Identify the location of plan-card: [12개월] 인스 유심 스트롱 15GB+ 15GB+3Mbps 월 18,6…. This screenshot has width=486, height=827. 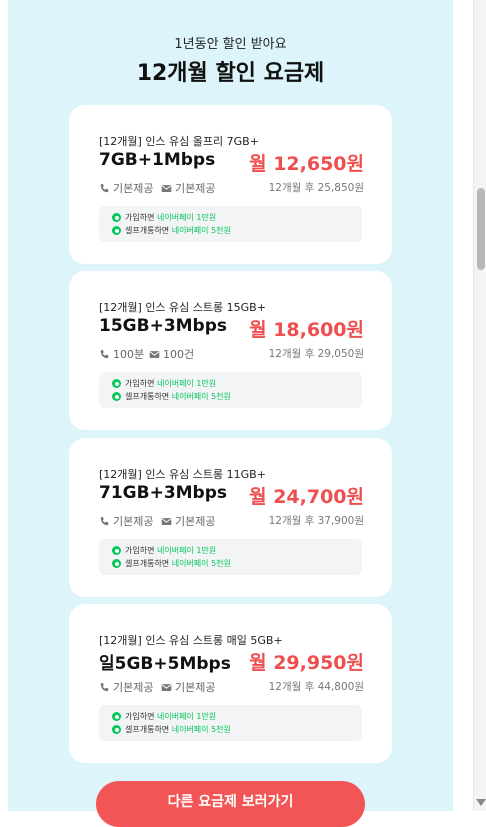
(230, 350).